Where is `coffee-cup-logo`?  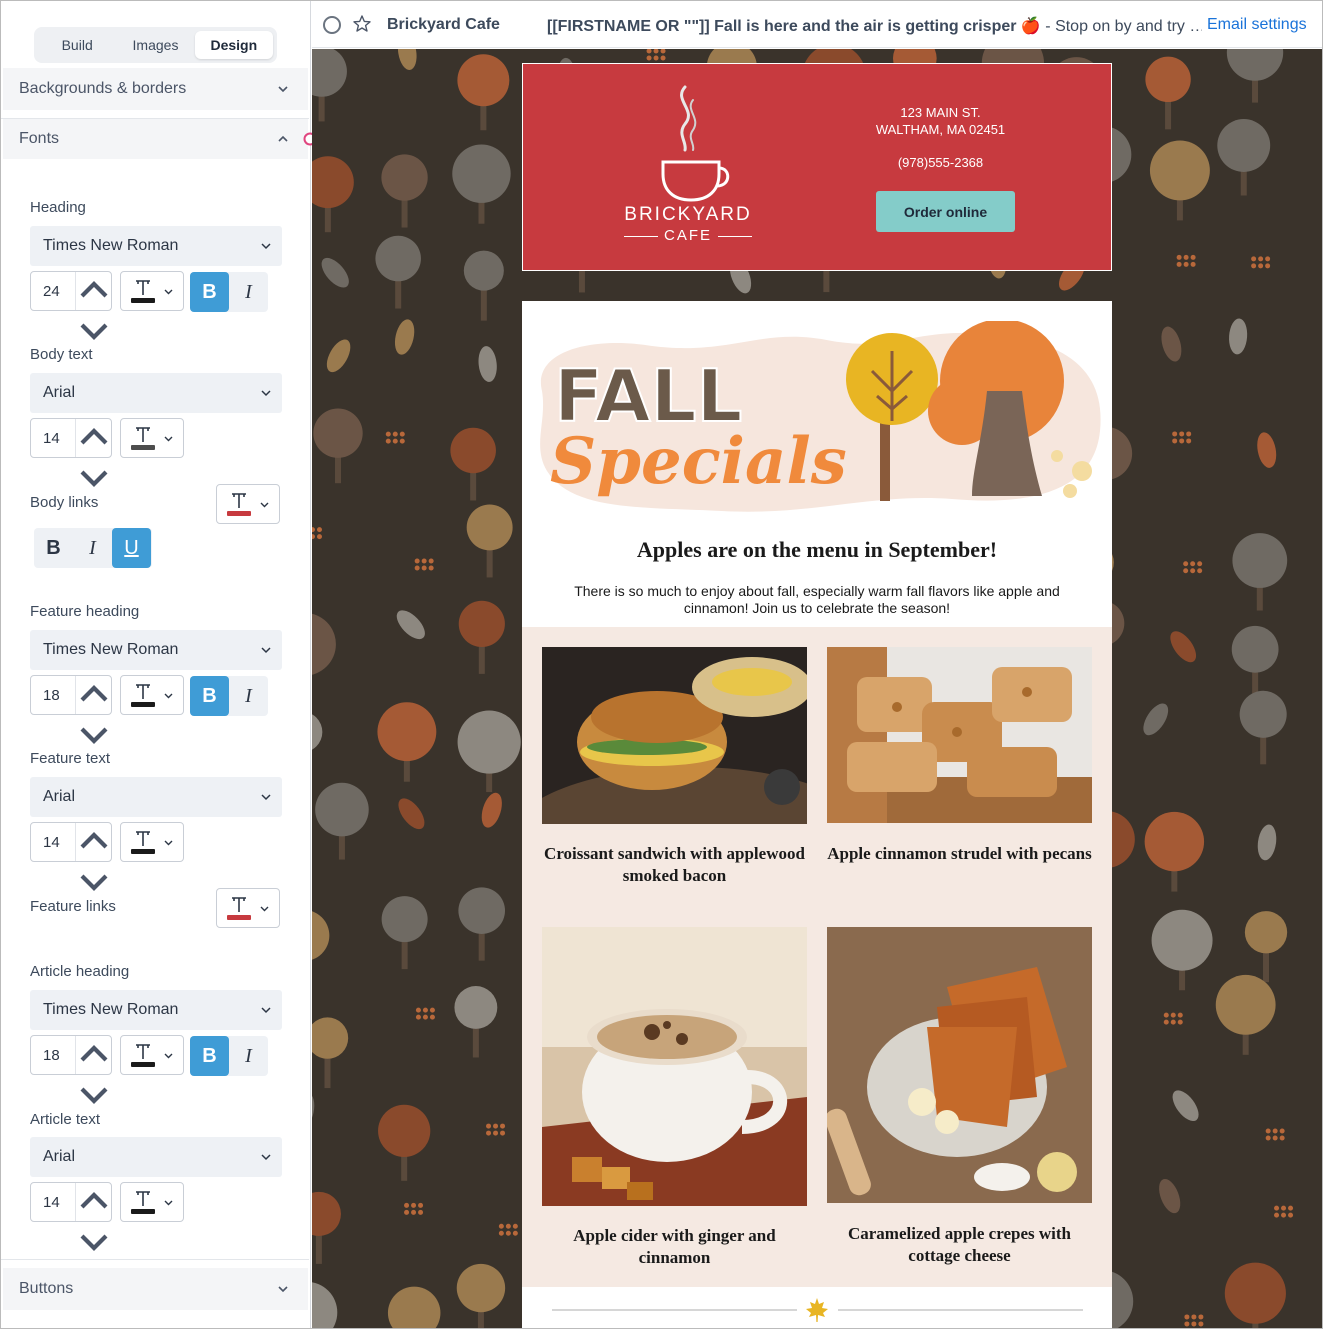 coffee-cup-logo is located at coordinates (695, 143).